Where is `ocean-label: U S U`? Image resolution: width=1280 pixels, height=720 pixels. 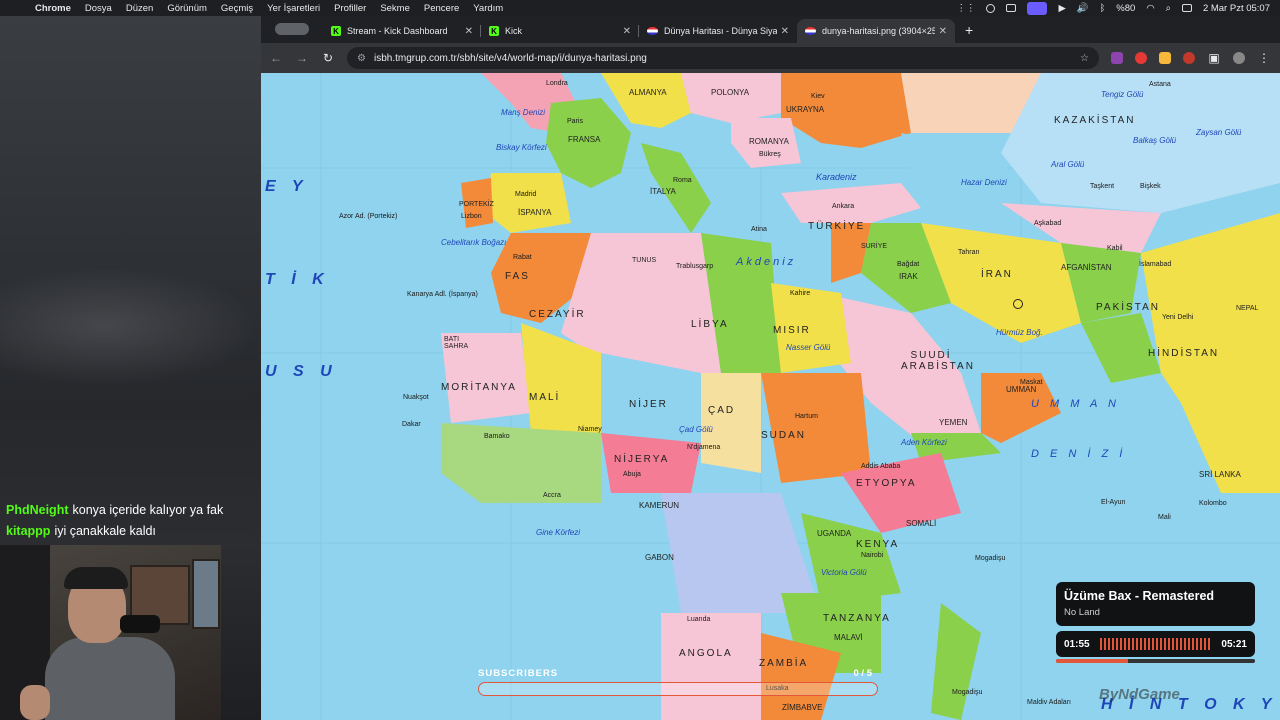
ocean-label: U S U is located at coordinates (301, 371).